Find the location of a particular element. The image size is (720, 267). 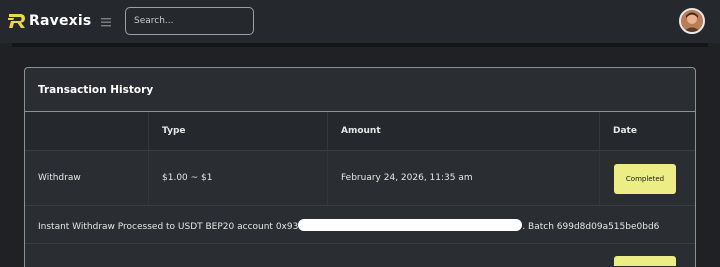

status-badge: Completed is located at coordinates (645, 179).